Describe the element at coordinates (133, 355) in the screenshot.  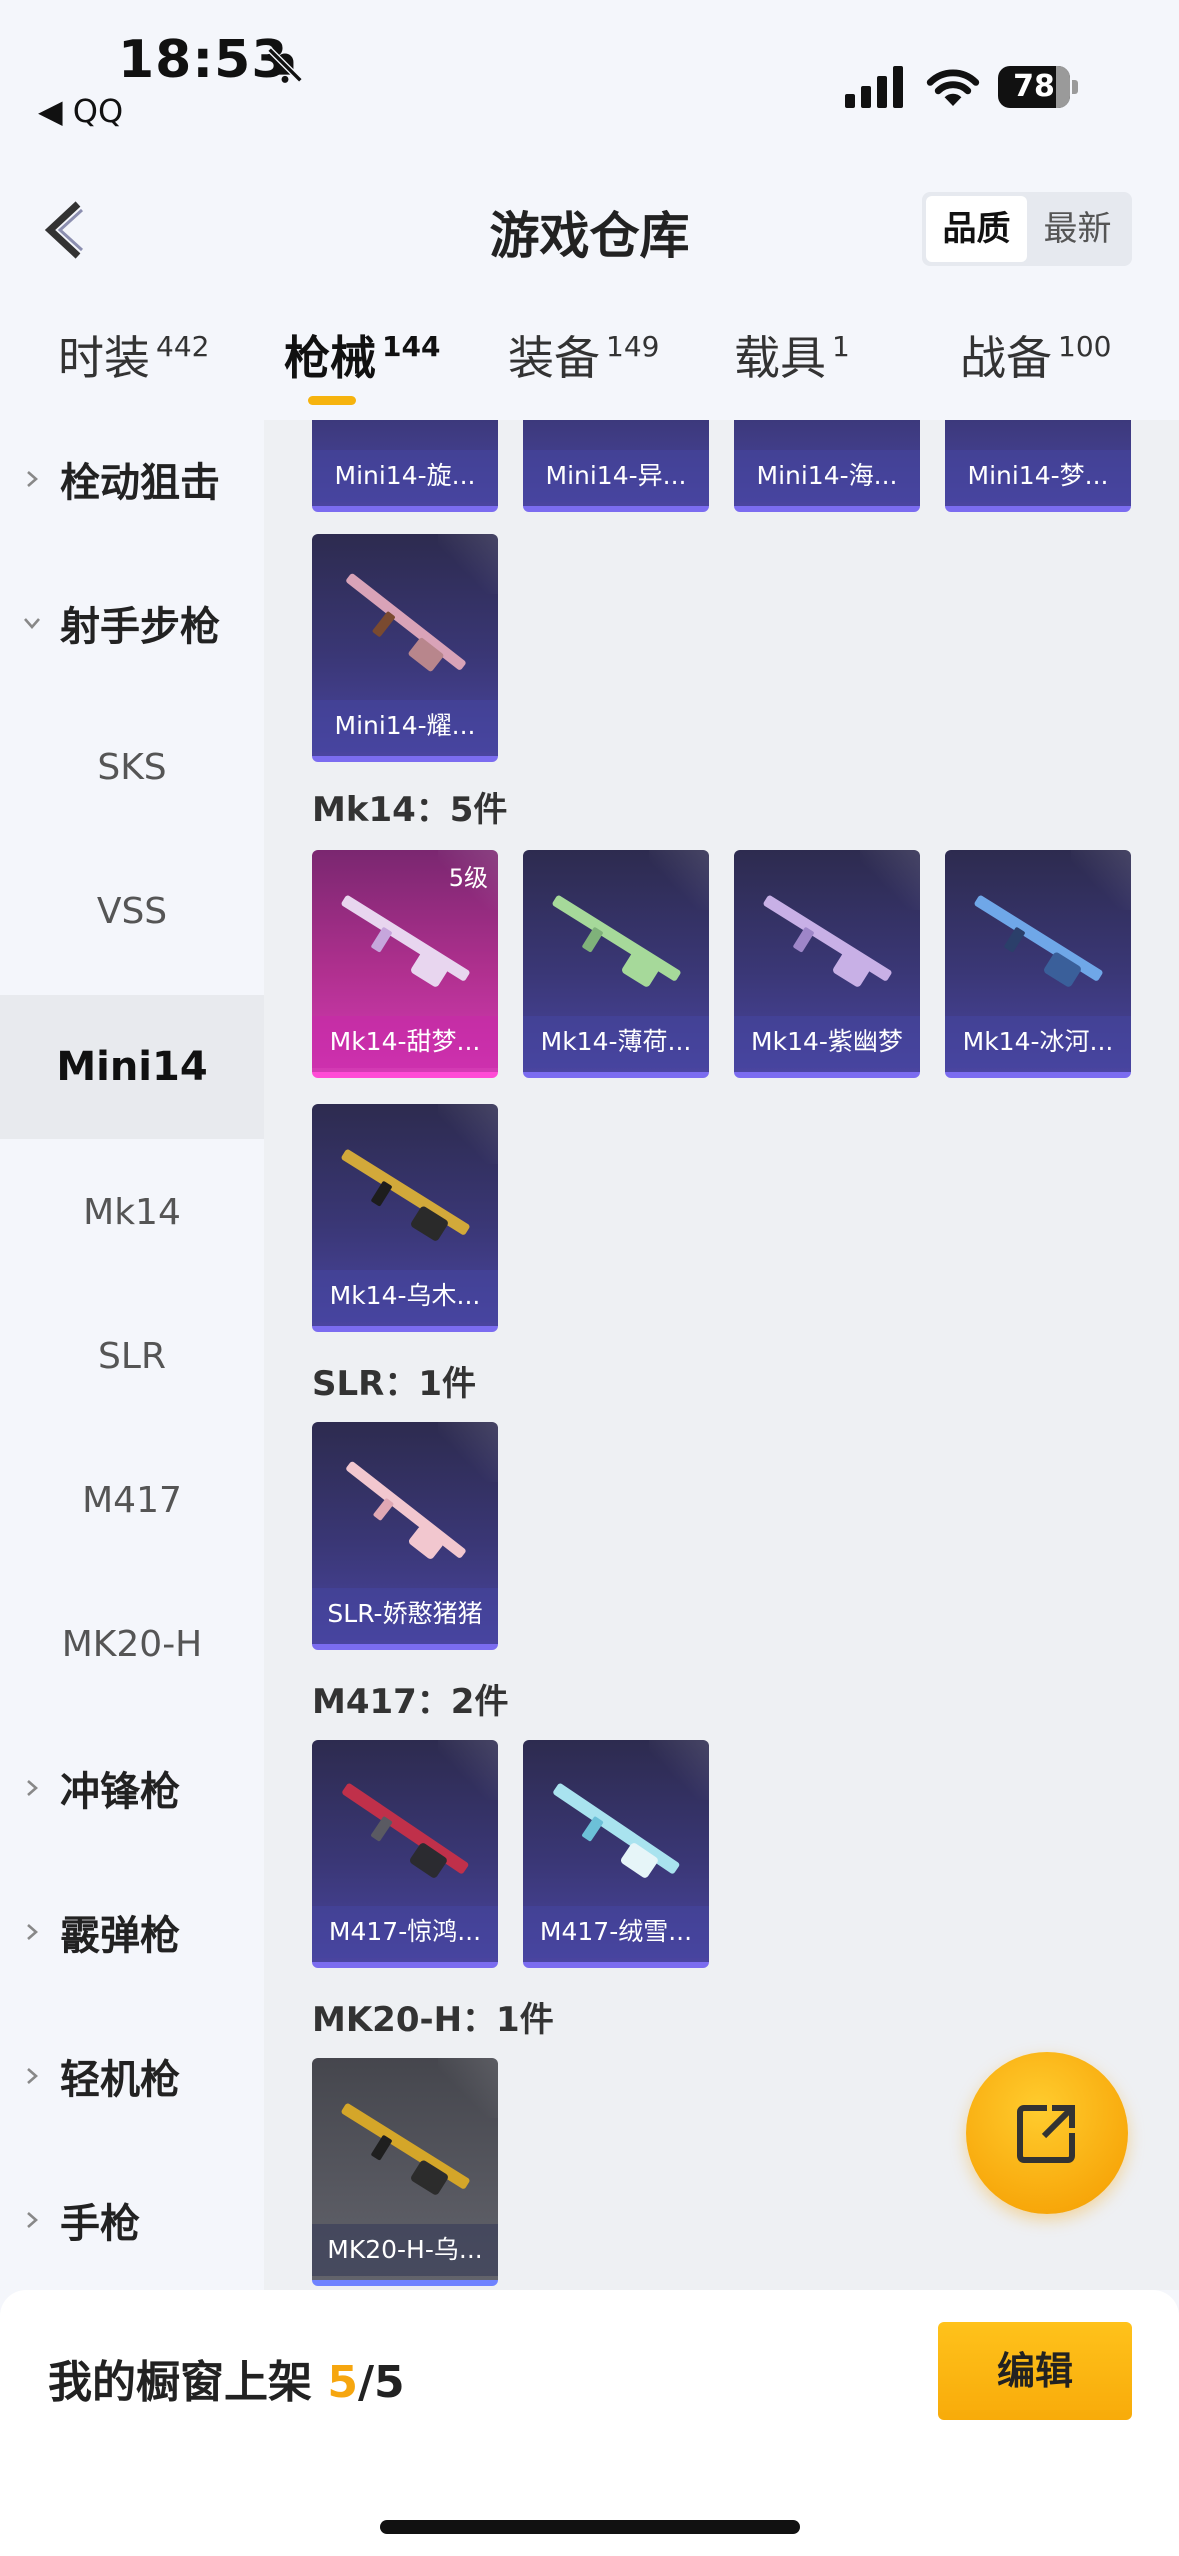
I see `tab-fashion: 时装 442` at that location.